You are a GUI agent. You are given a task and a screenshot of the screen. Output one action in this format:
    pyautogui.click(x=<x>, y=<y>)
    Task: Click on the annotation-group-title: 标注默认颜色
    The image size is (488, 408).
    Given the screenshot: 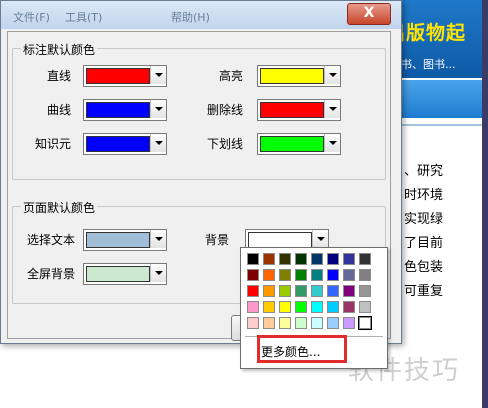 What is the action you would take?
    pyautogui.click(x=59, y=49)
    